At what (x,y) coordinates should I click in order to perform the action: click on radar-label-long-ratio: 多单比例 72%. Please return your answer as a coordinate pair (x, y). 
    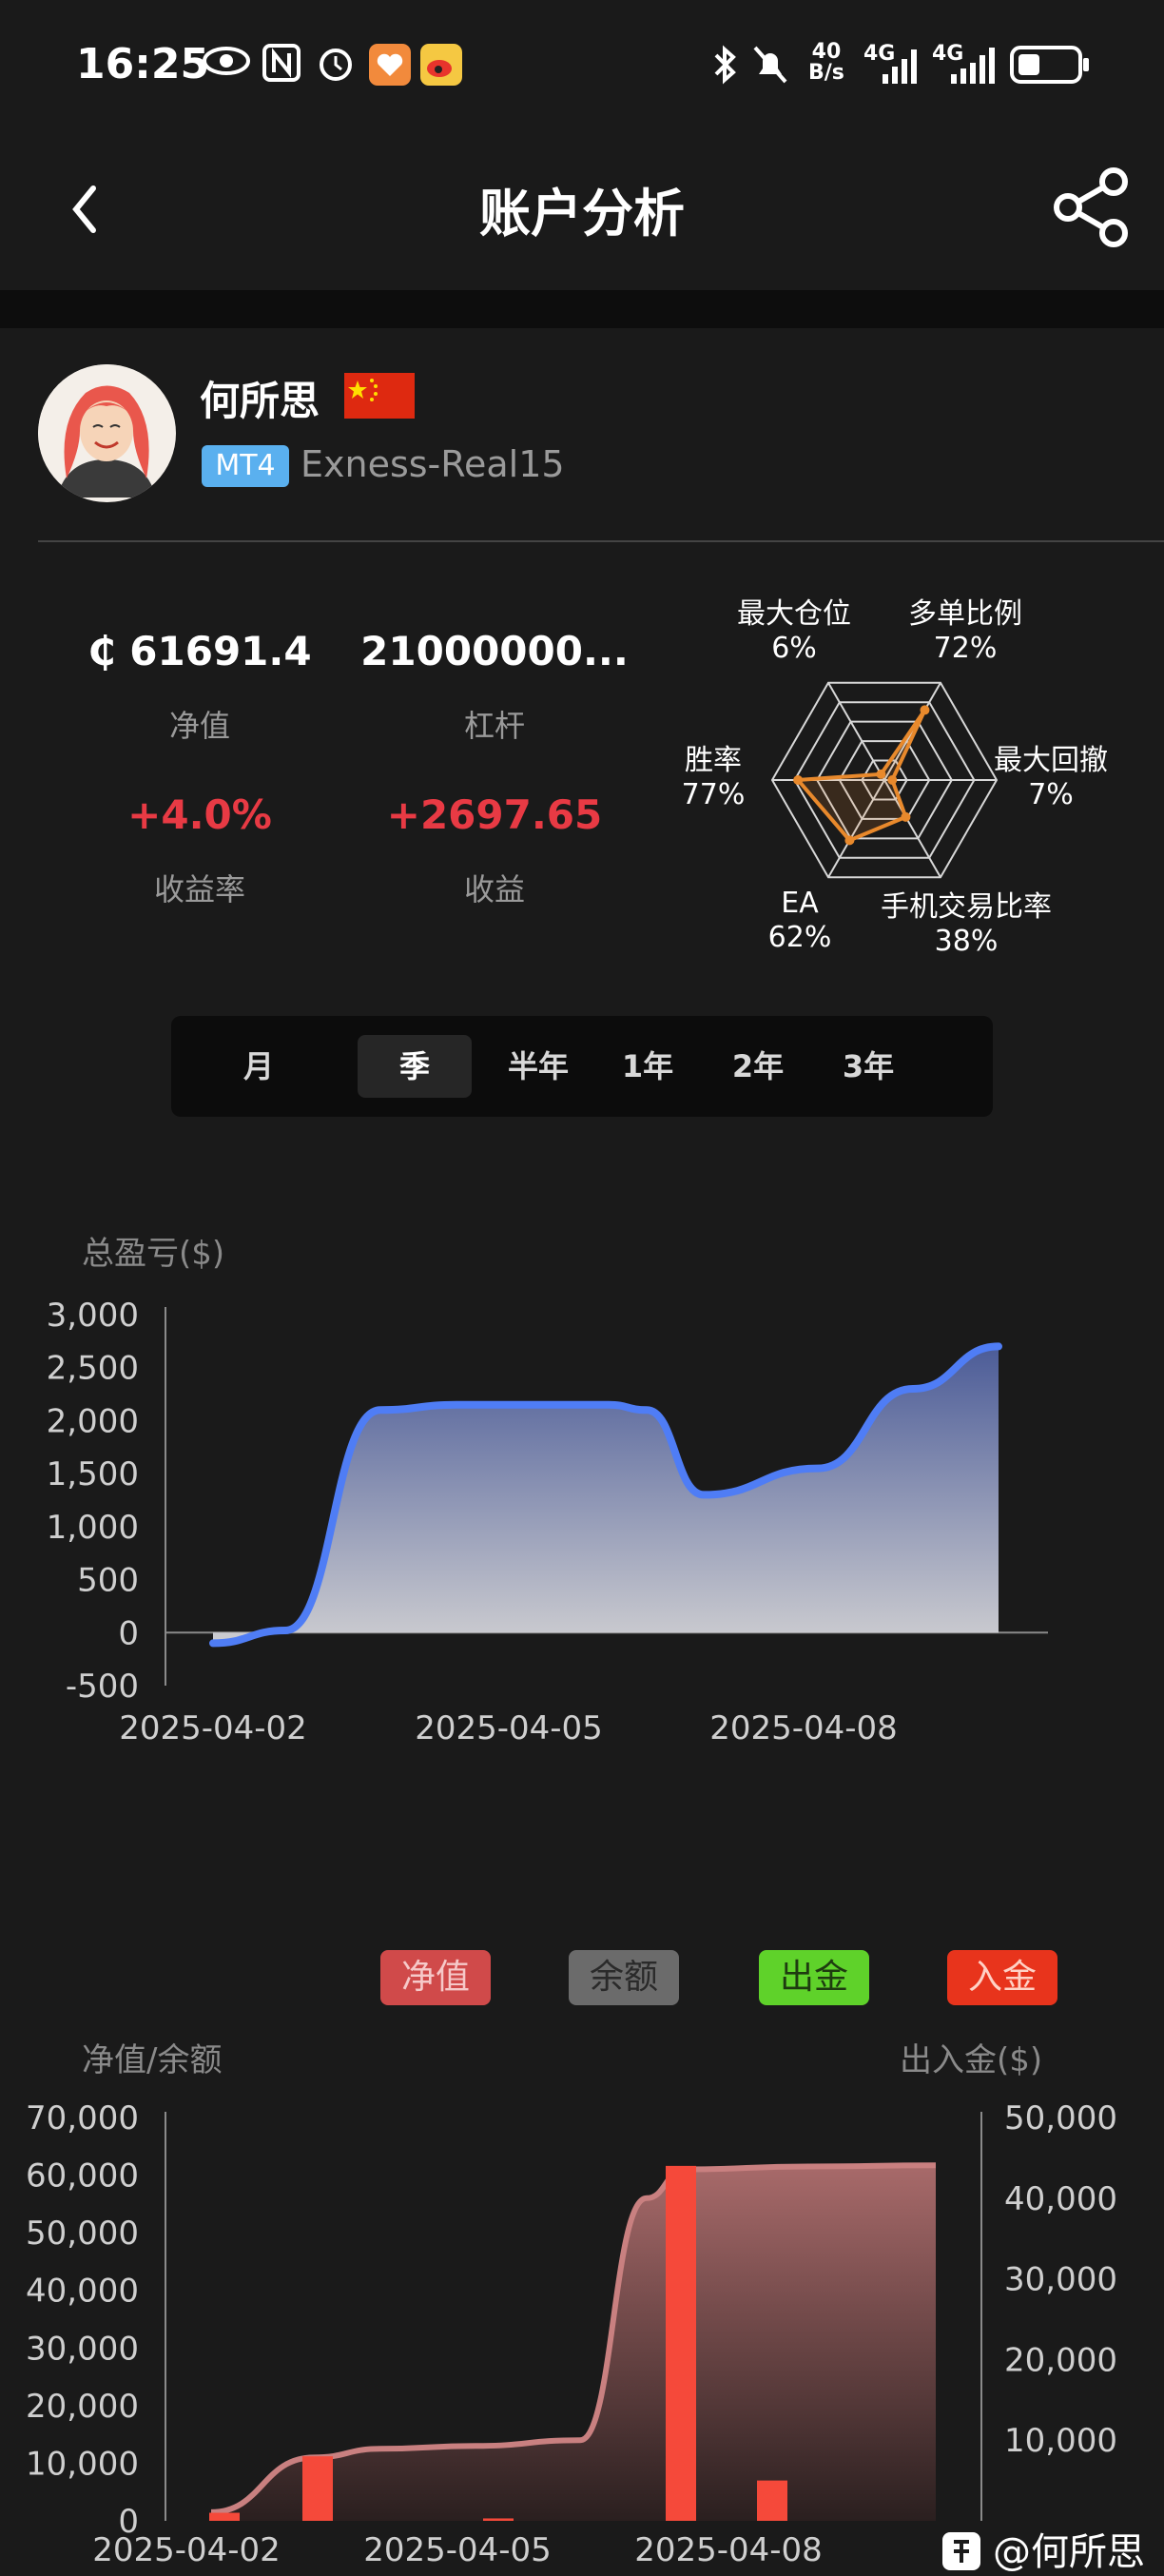
    Looking at the image, I should click on (965, 631).